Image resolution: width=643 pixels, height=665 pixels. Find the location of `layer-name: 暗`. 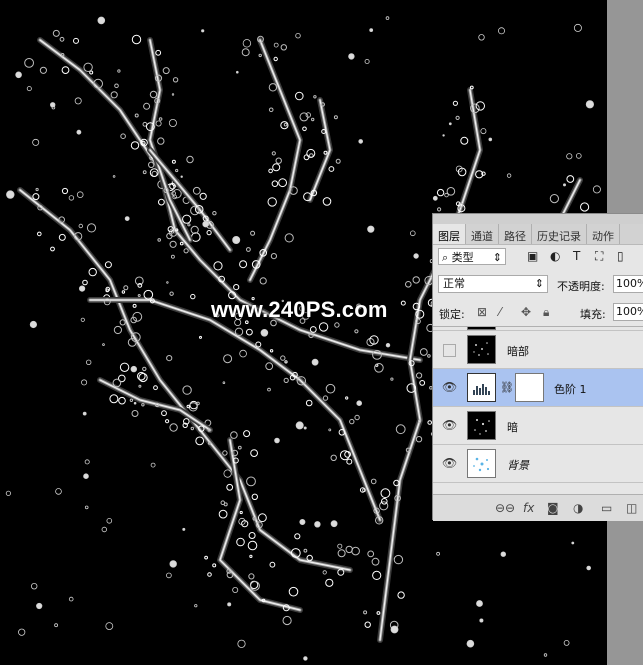

layer-name: 暗 is located at coordinates (512, 427).